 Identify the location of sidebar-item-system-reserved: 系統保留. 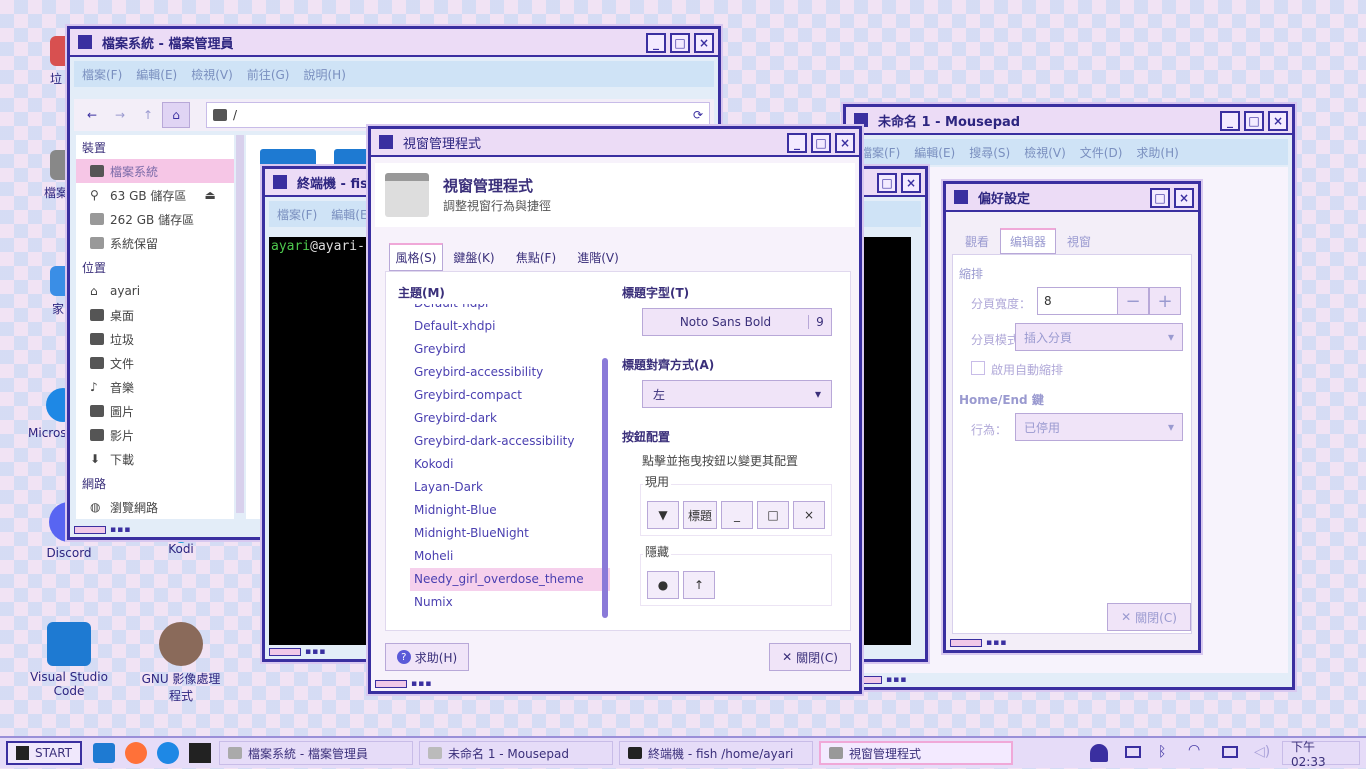
(155, 243).